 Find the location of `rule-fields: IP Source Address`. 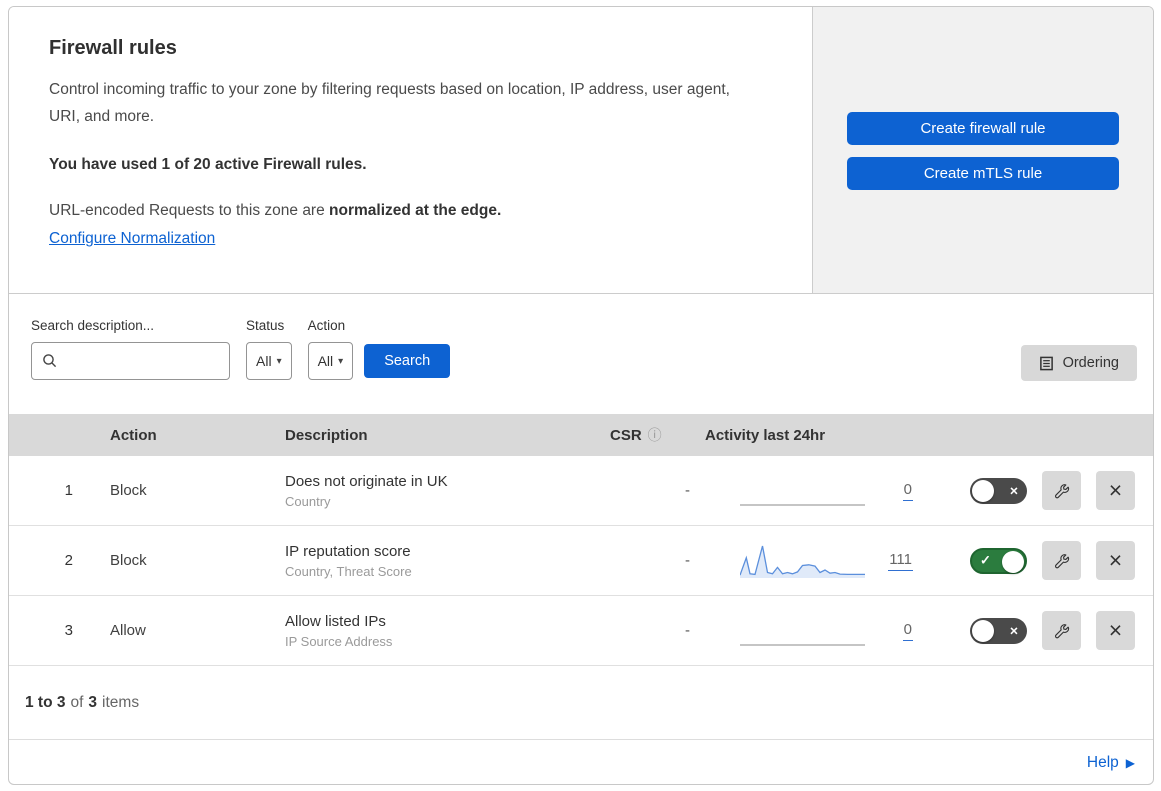

rule-fields: IP Source Address is located at coordinates (339, 641).